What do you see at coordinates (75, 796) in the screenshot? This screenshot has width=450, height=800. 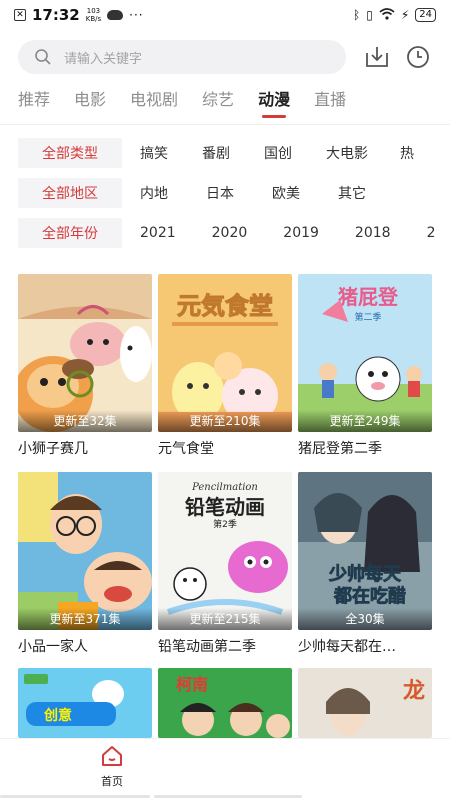 I see `nav-indicator-left` at bounding box center [75, 796].